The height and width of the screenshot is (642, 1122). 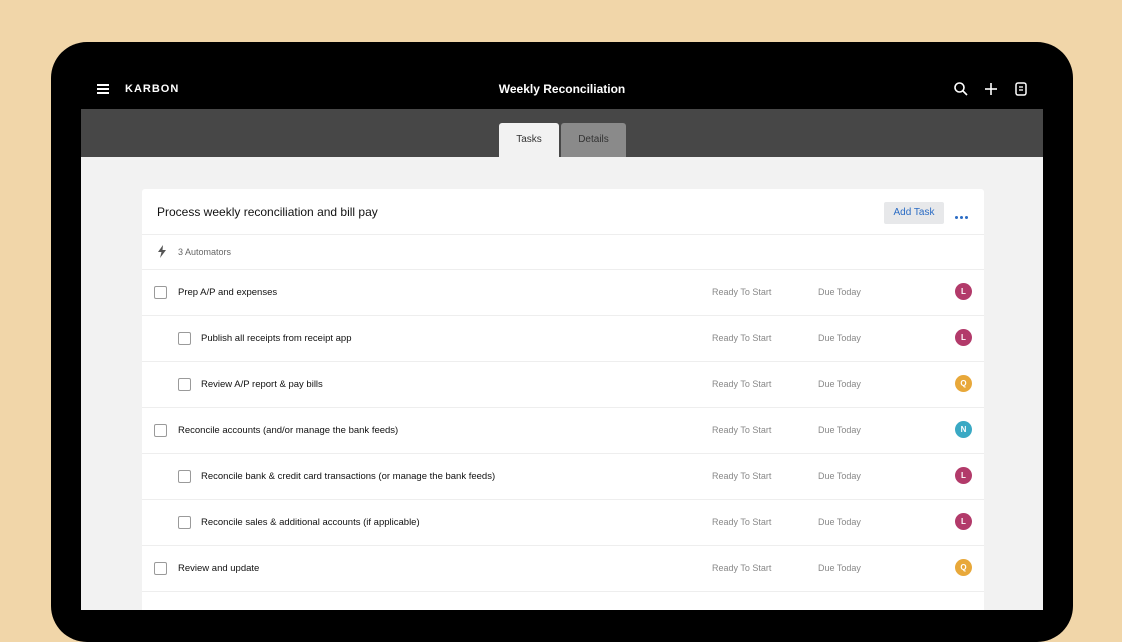 I want to click on task-name: Prep A/P and expenses, so click(x=228, y=292).